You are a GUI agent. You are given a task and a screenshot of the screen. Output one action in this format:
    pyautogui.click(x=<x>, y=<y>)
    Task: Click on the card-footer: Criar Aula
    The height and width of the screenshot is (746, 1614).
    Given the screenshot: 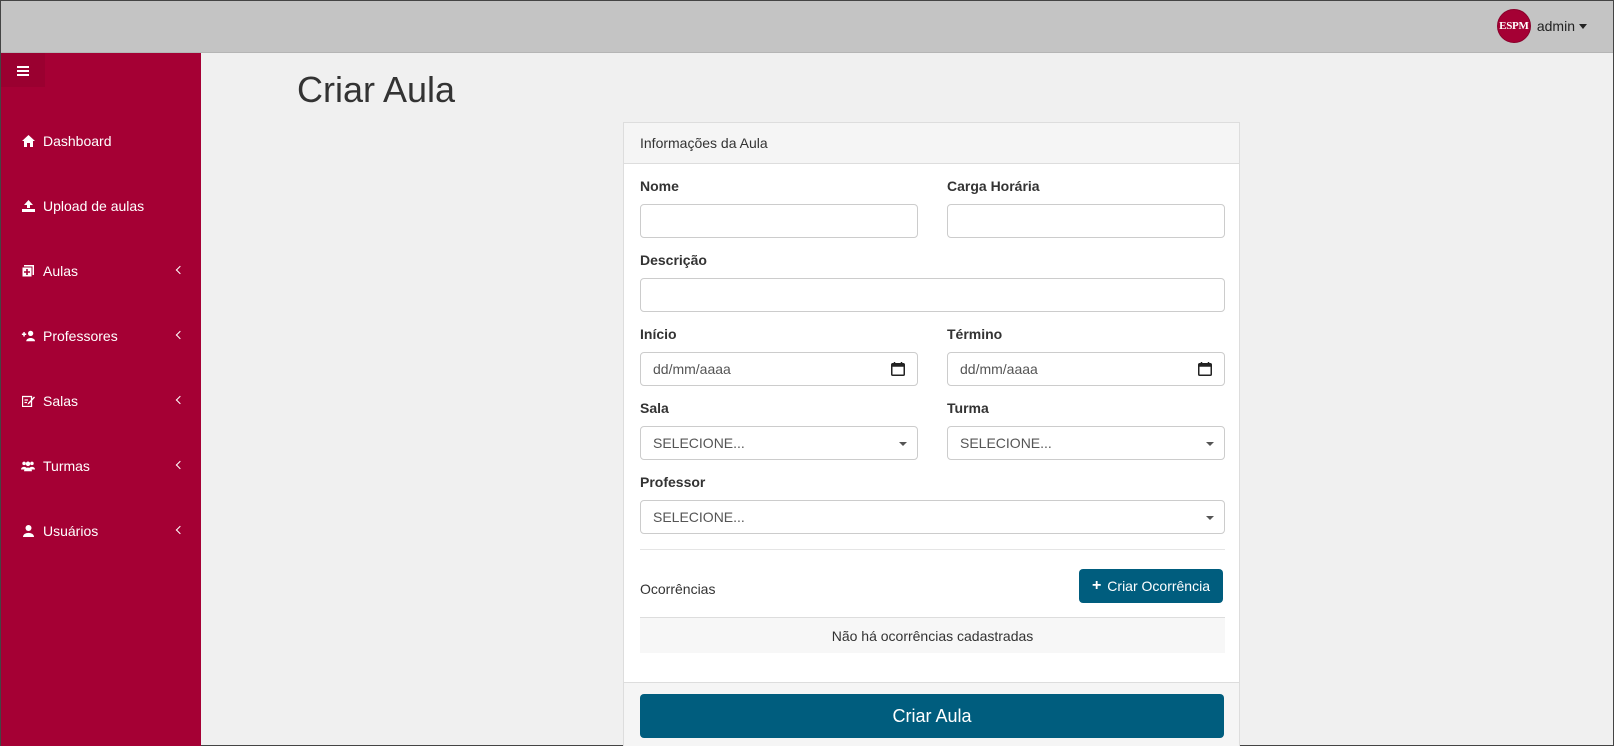 What is the action you would take?
    pyautogui.click(x=931, y=714)
    